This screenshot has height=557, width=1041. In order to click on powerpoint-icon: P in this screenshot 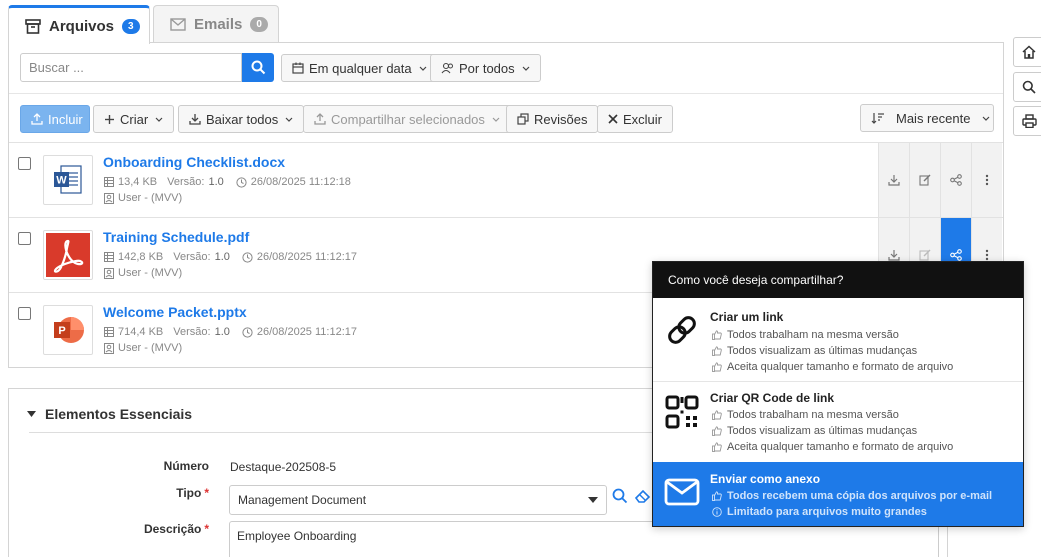, I will do `click(69, 330)`.